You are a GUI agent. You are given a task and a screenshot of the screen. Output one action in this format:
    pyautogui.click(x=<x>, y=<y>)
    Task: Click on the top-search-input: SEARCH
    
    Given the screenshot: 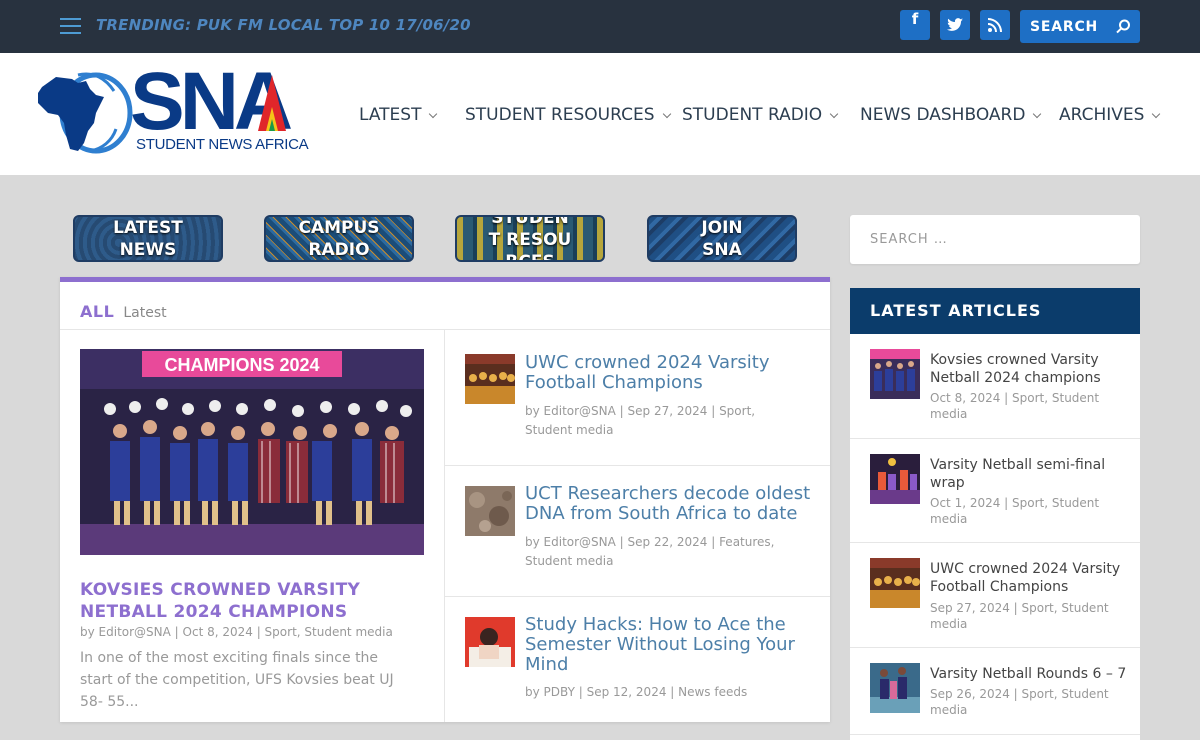 What is the action you would take?
    pyautogui.click(x=1080, y=26)
    